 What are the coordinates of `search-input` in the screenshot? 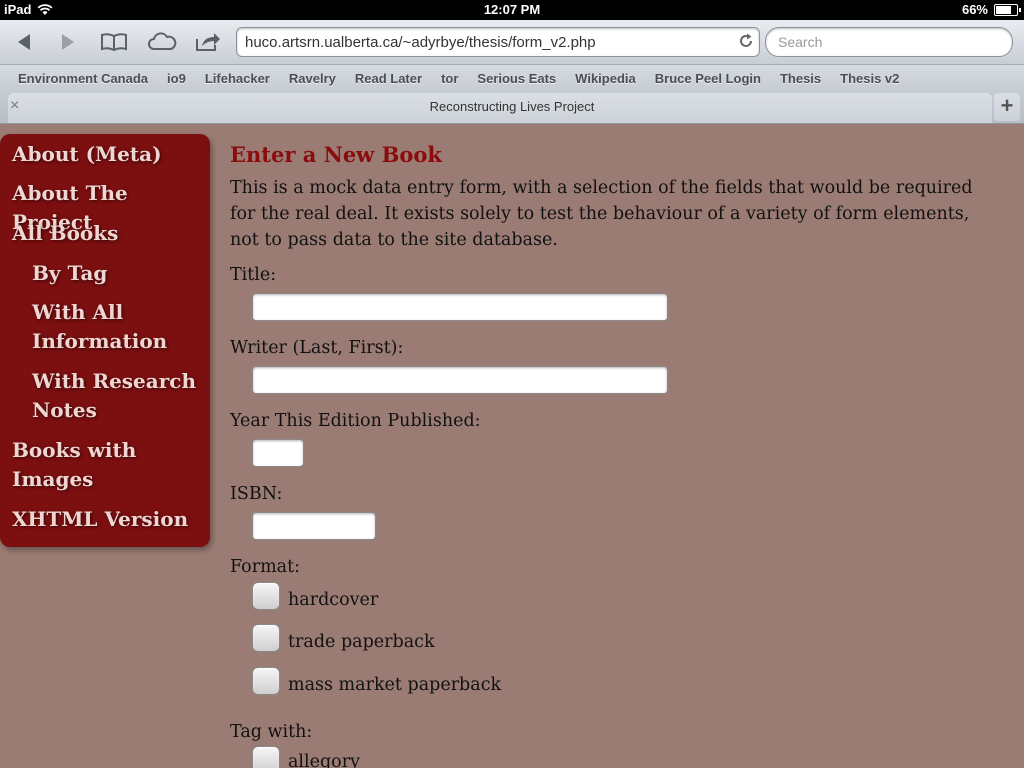 It's located at (888, 42).